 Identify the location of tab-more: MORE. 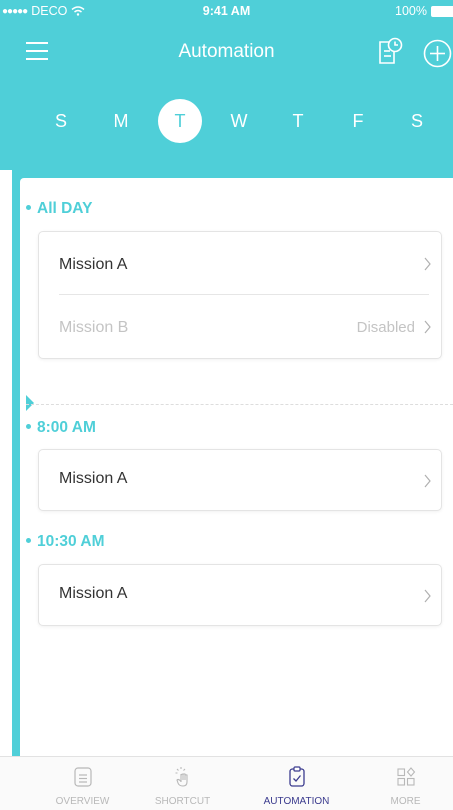
(401, 783).